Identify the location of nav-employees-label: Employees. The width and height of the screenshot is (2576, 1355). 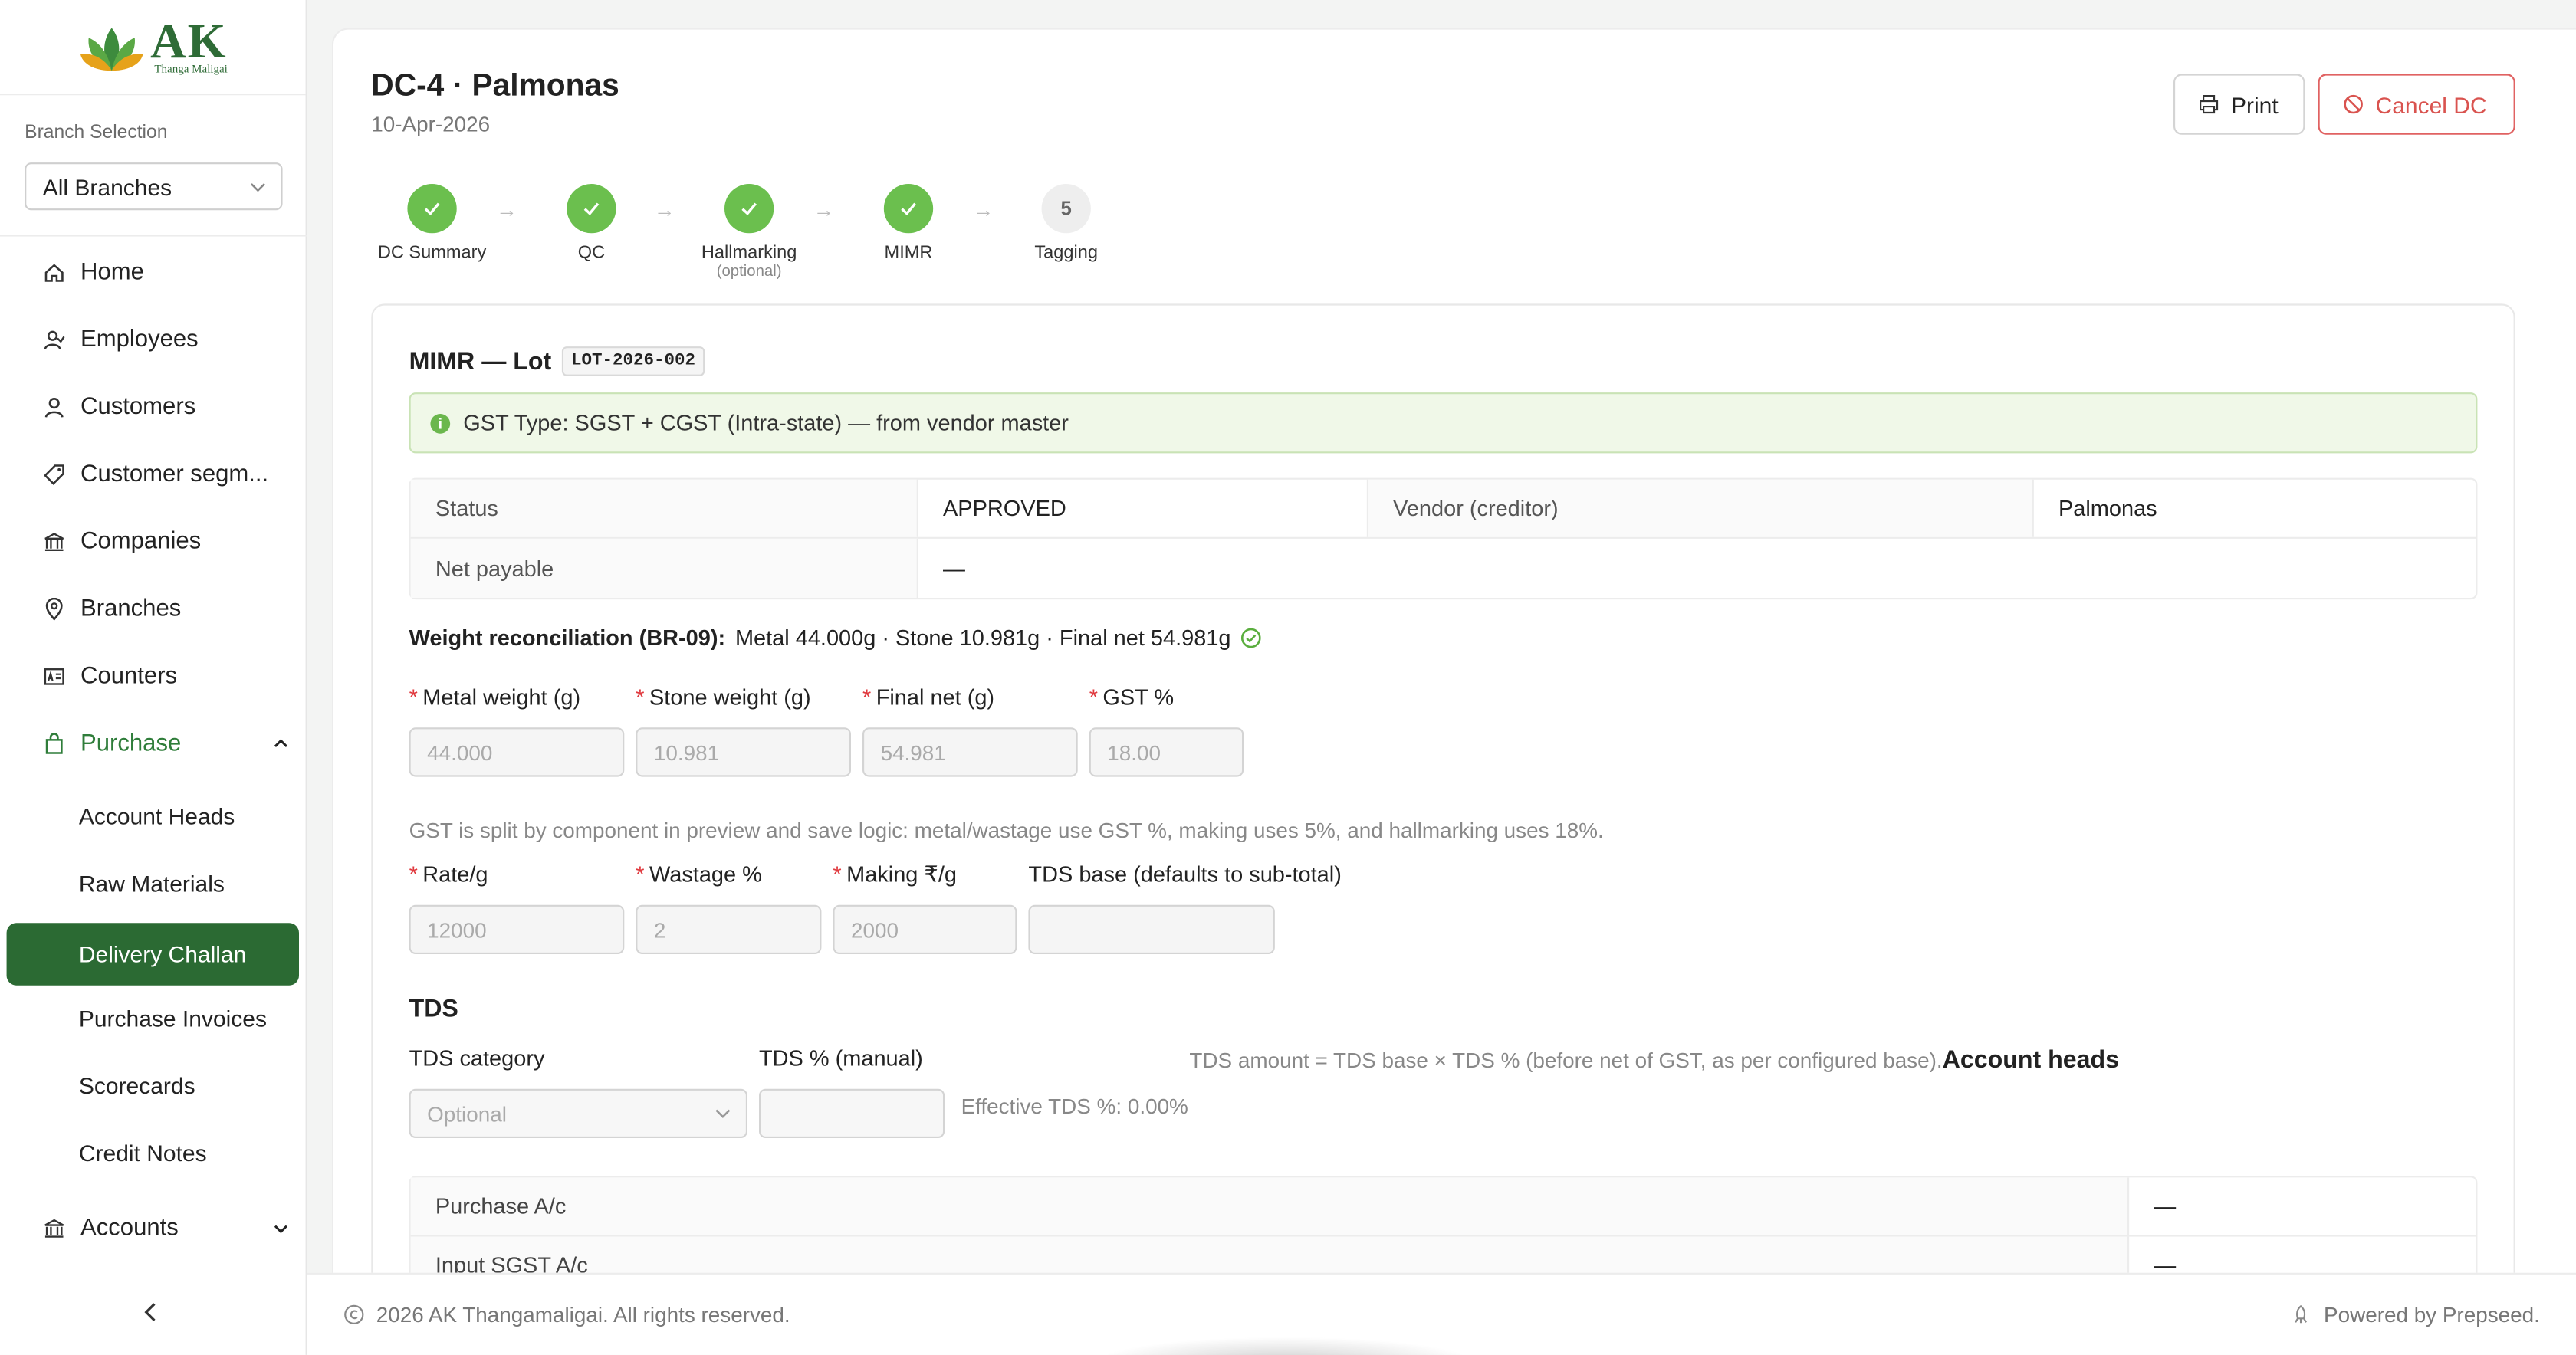
(139, 340).